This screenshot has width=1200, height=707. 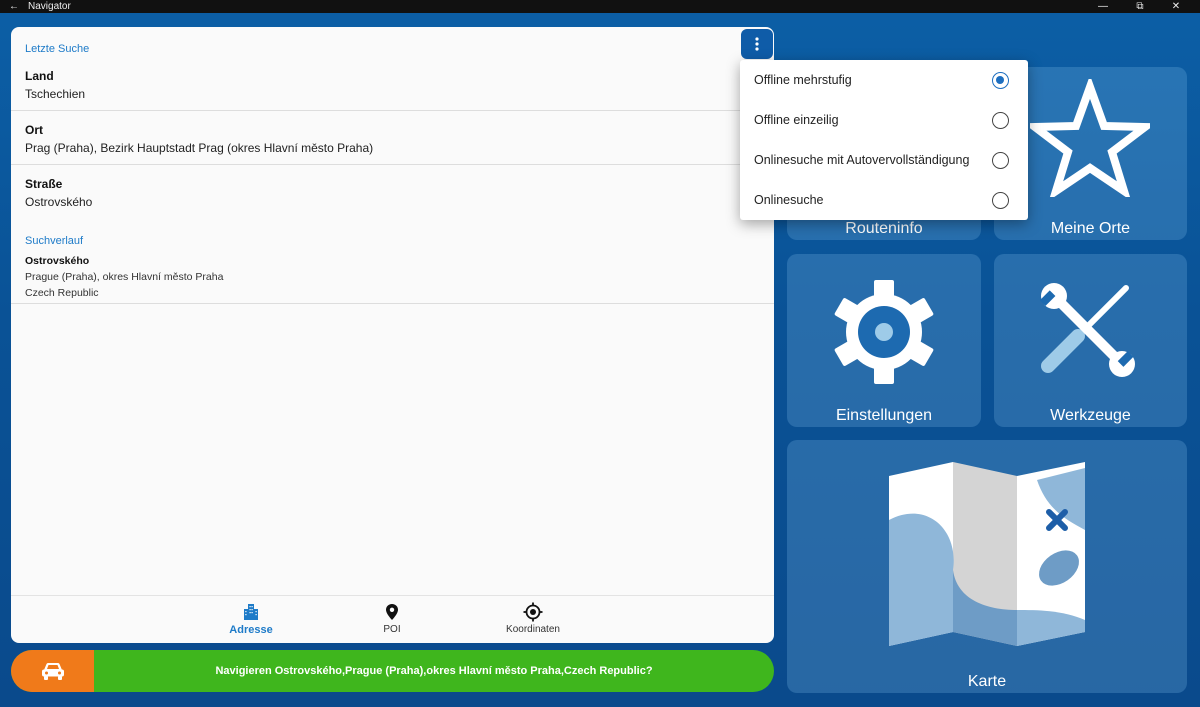 What do you see at coordinates (54, 241) in the screenshot?
I see `search-history-title: Suchverlauf` at bounding box center [54, 241].